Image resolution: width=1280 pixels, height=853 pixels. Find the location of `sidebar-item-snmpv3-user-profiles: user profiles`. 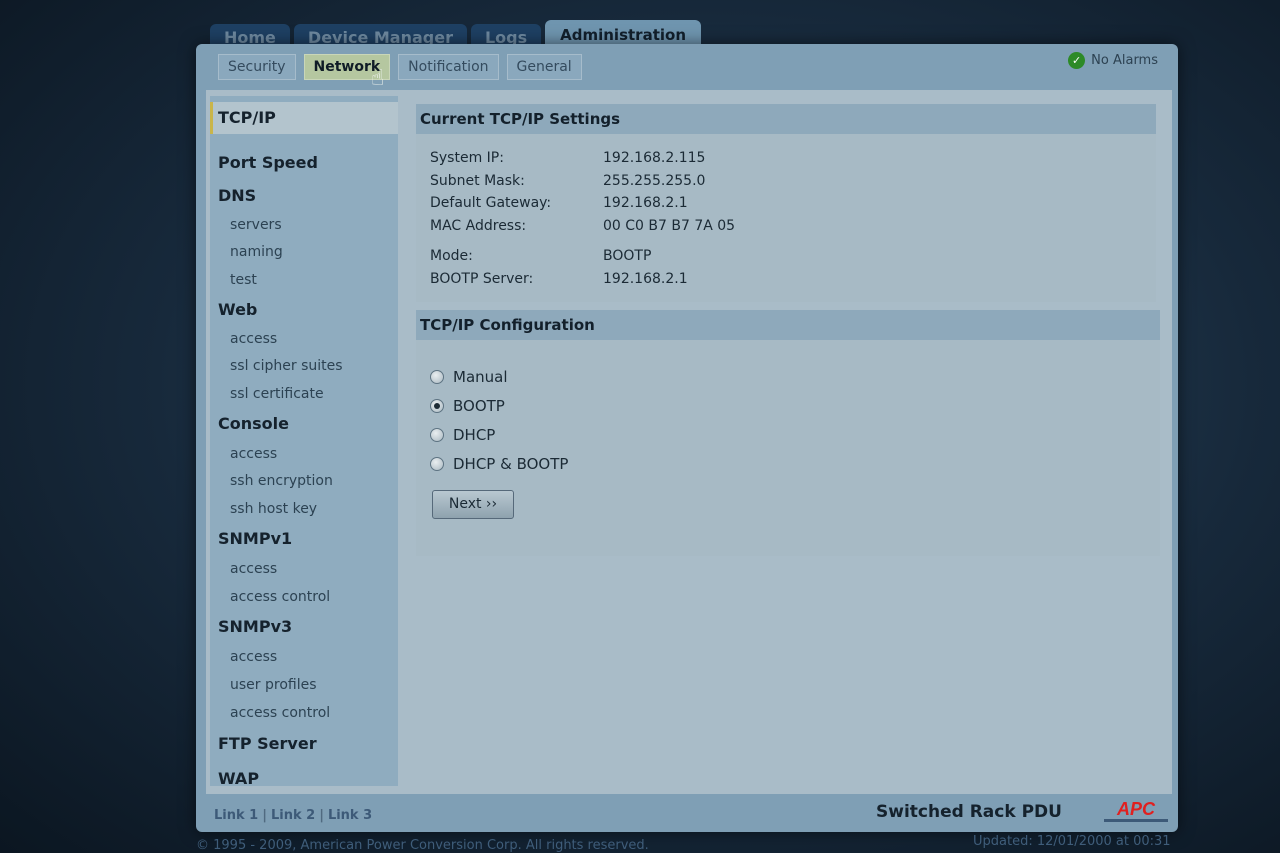

sidebar-item-snmpv3-user-profiles: user profiles is located at coordinates (263, 685).